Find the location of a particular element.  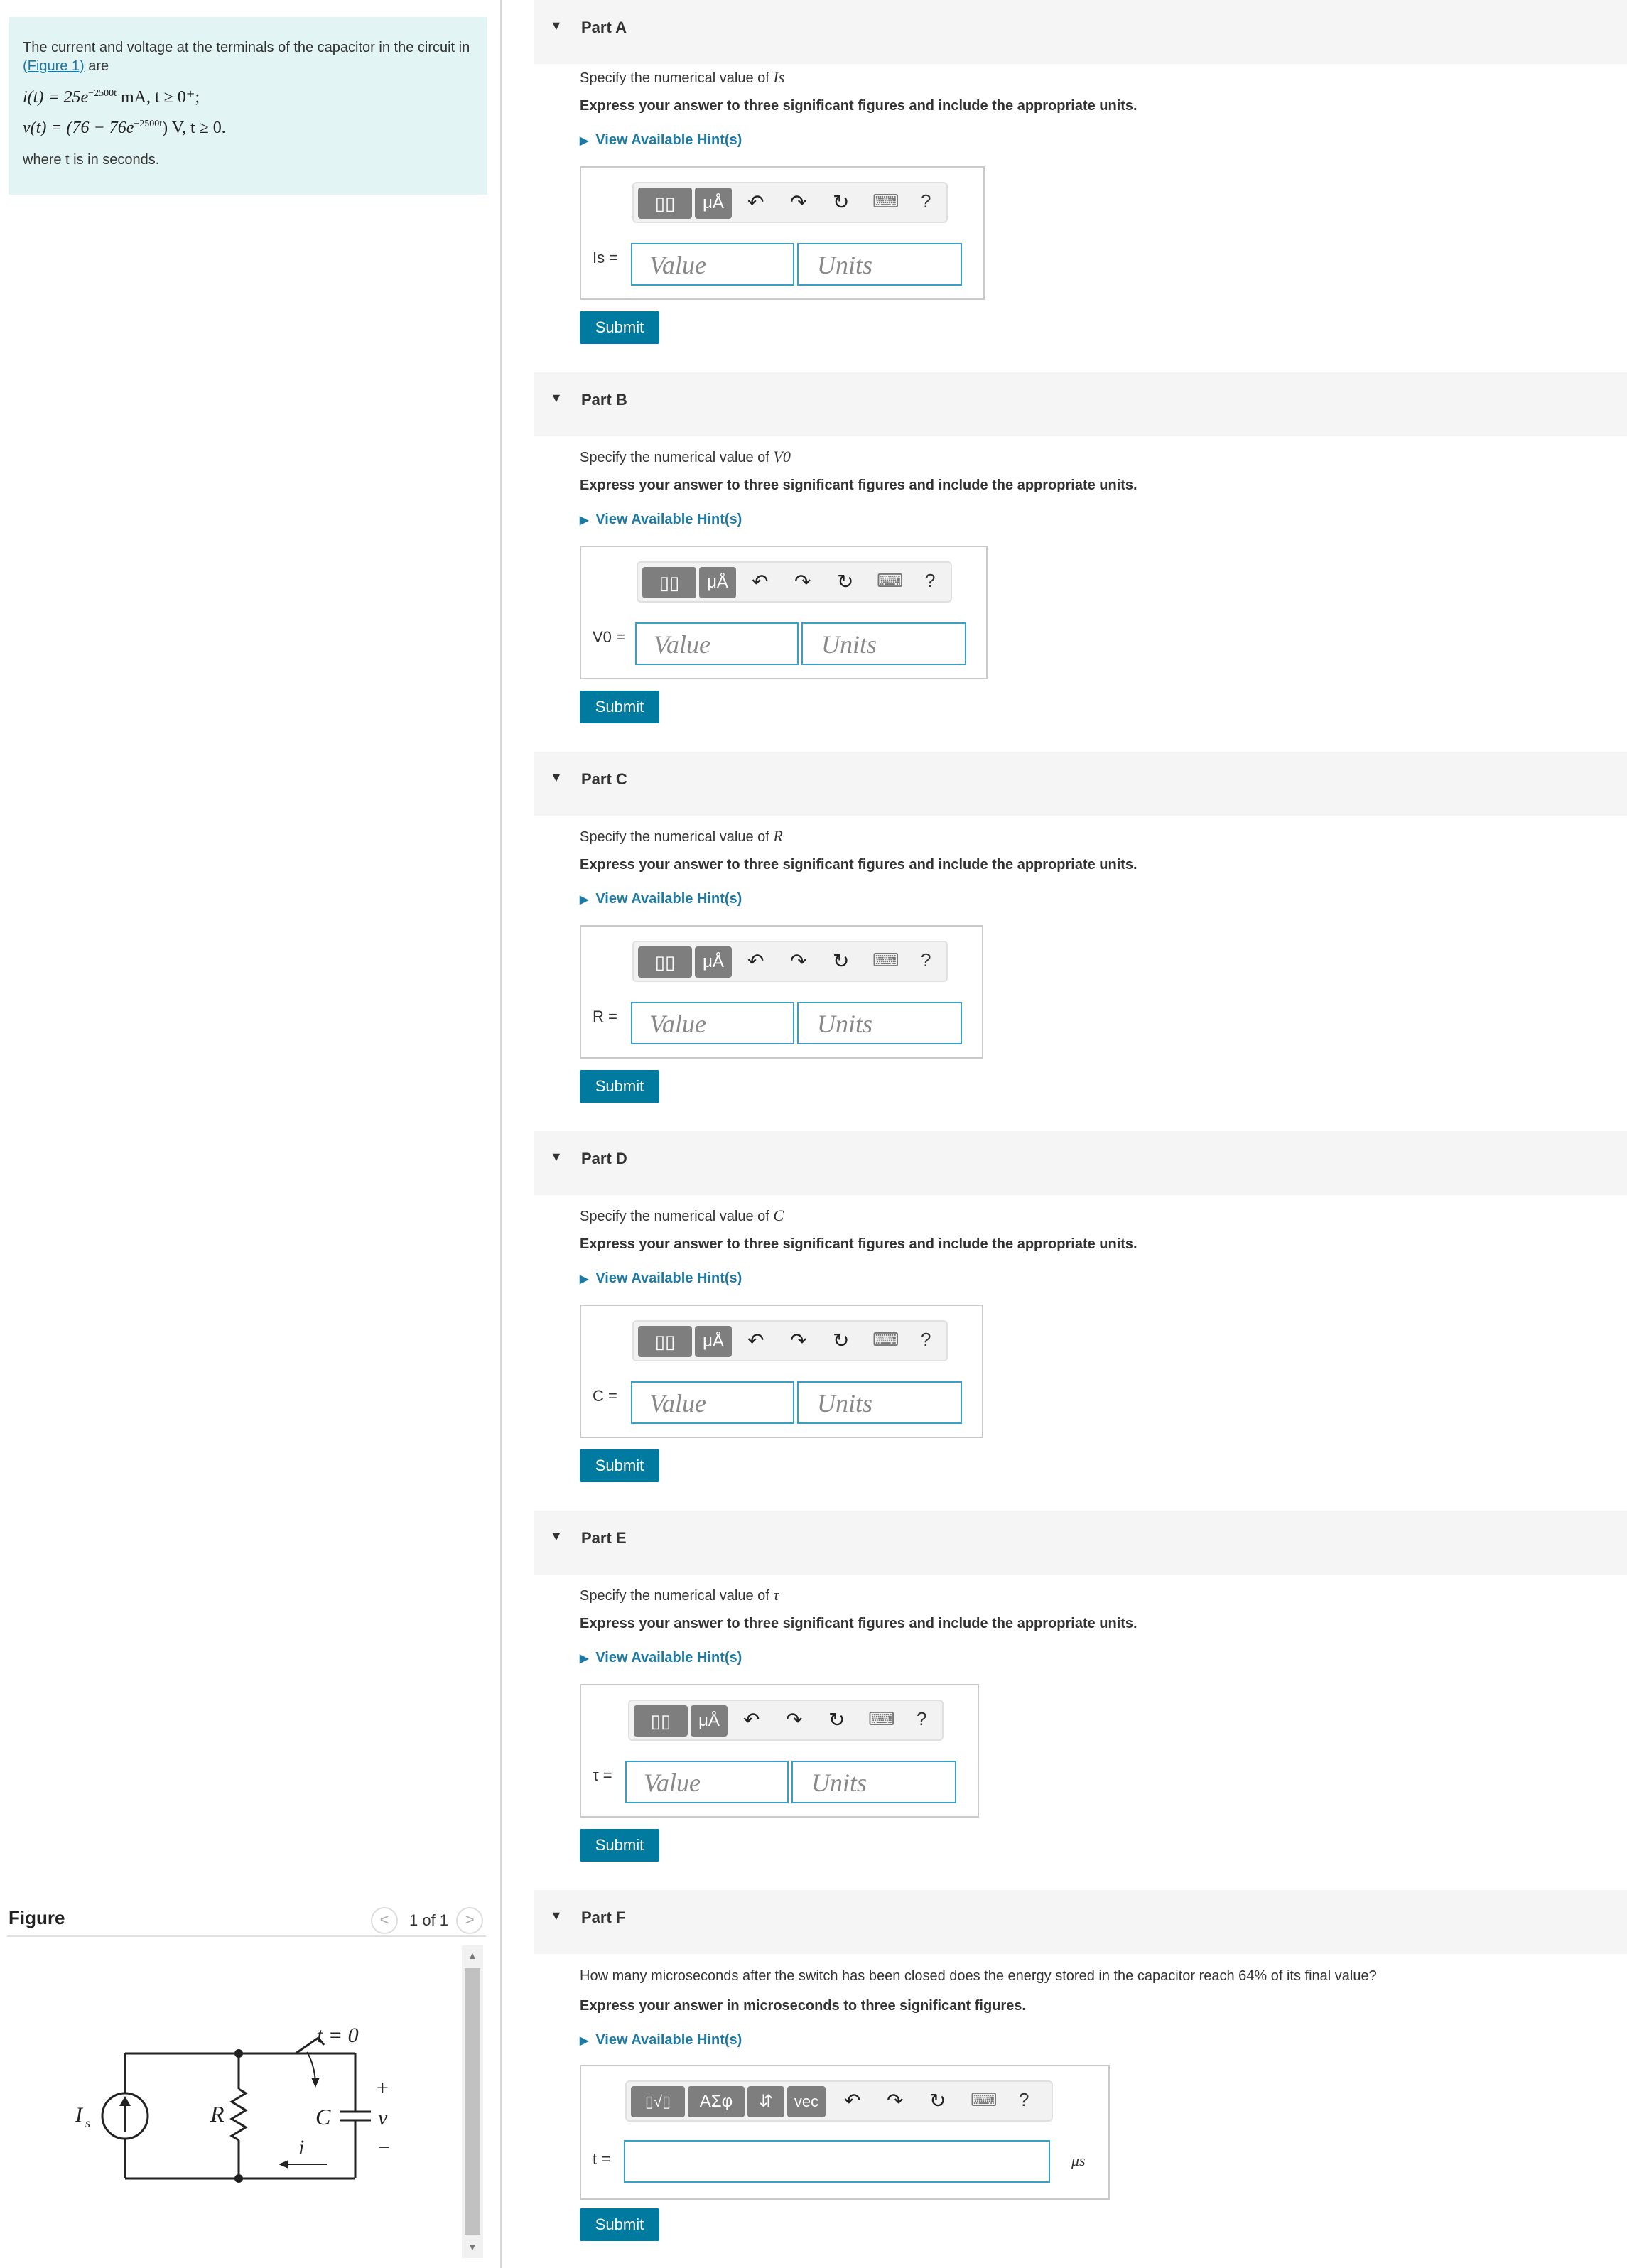

scrollbar-thumb is located at coordinates (472, 2101).